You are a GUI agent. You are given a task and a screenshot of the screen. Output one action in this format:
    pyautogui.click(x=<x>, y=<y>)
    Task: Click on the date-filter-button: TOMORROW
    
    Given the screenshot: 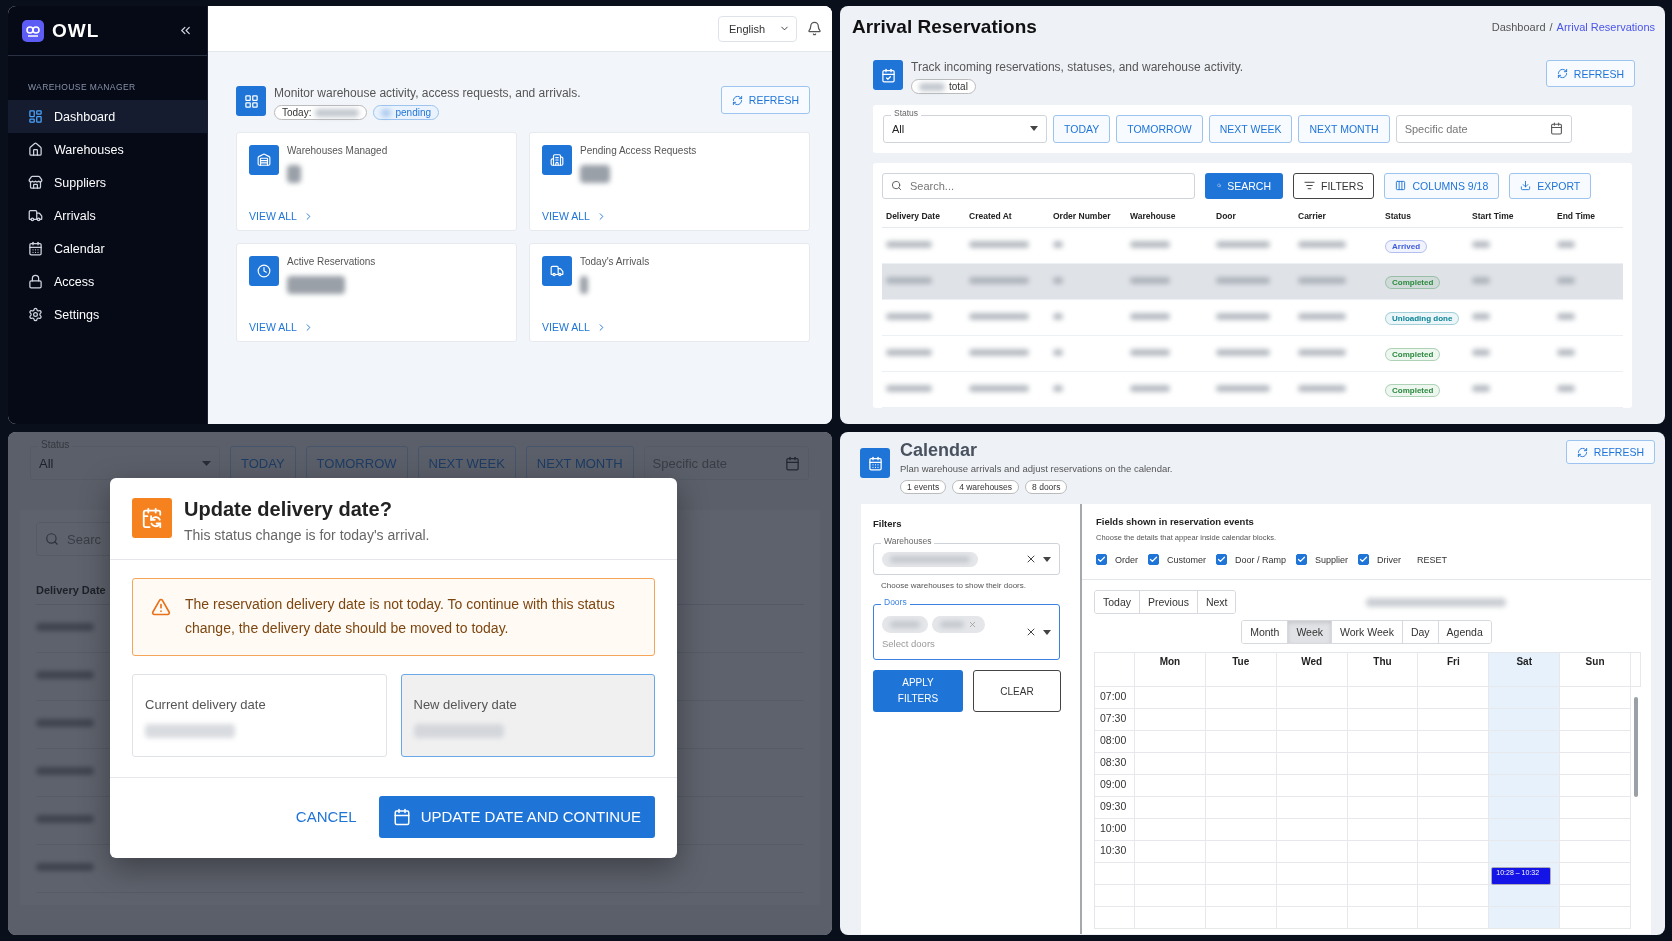 What is the action you would take?
    pyautogui.click(x=1159, y=128)
    